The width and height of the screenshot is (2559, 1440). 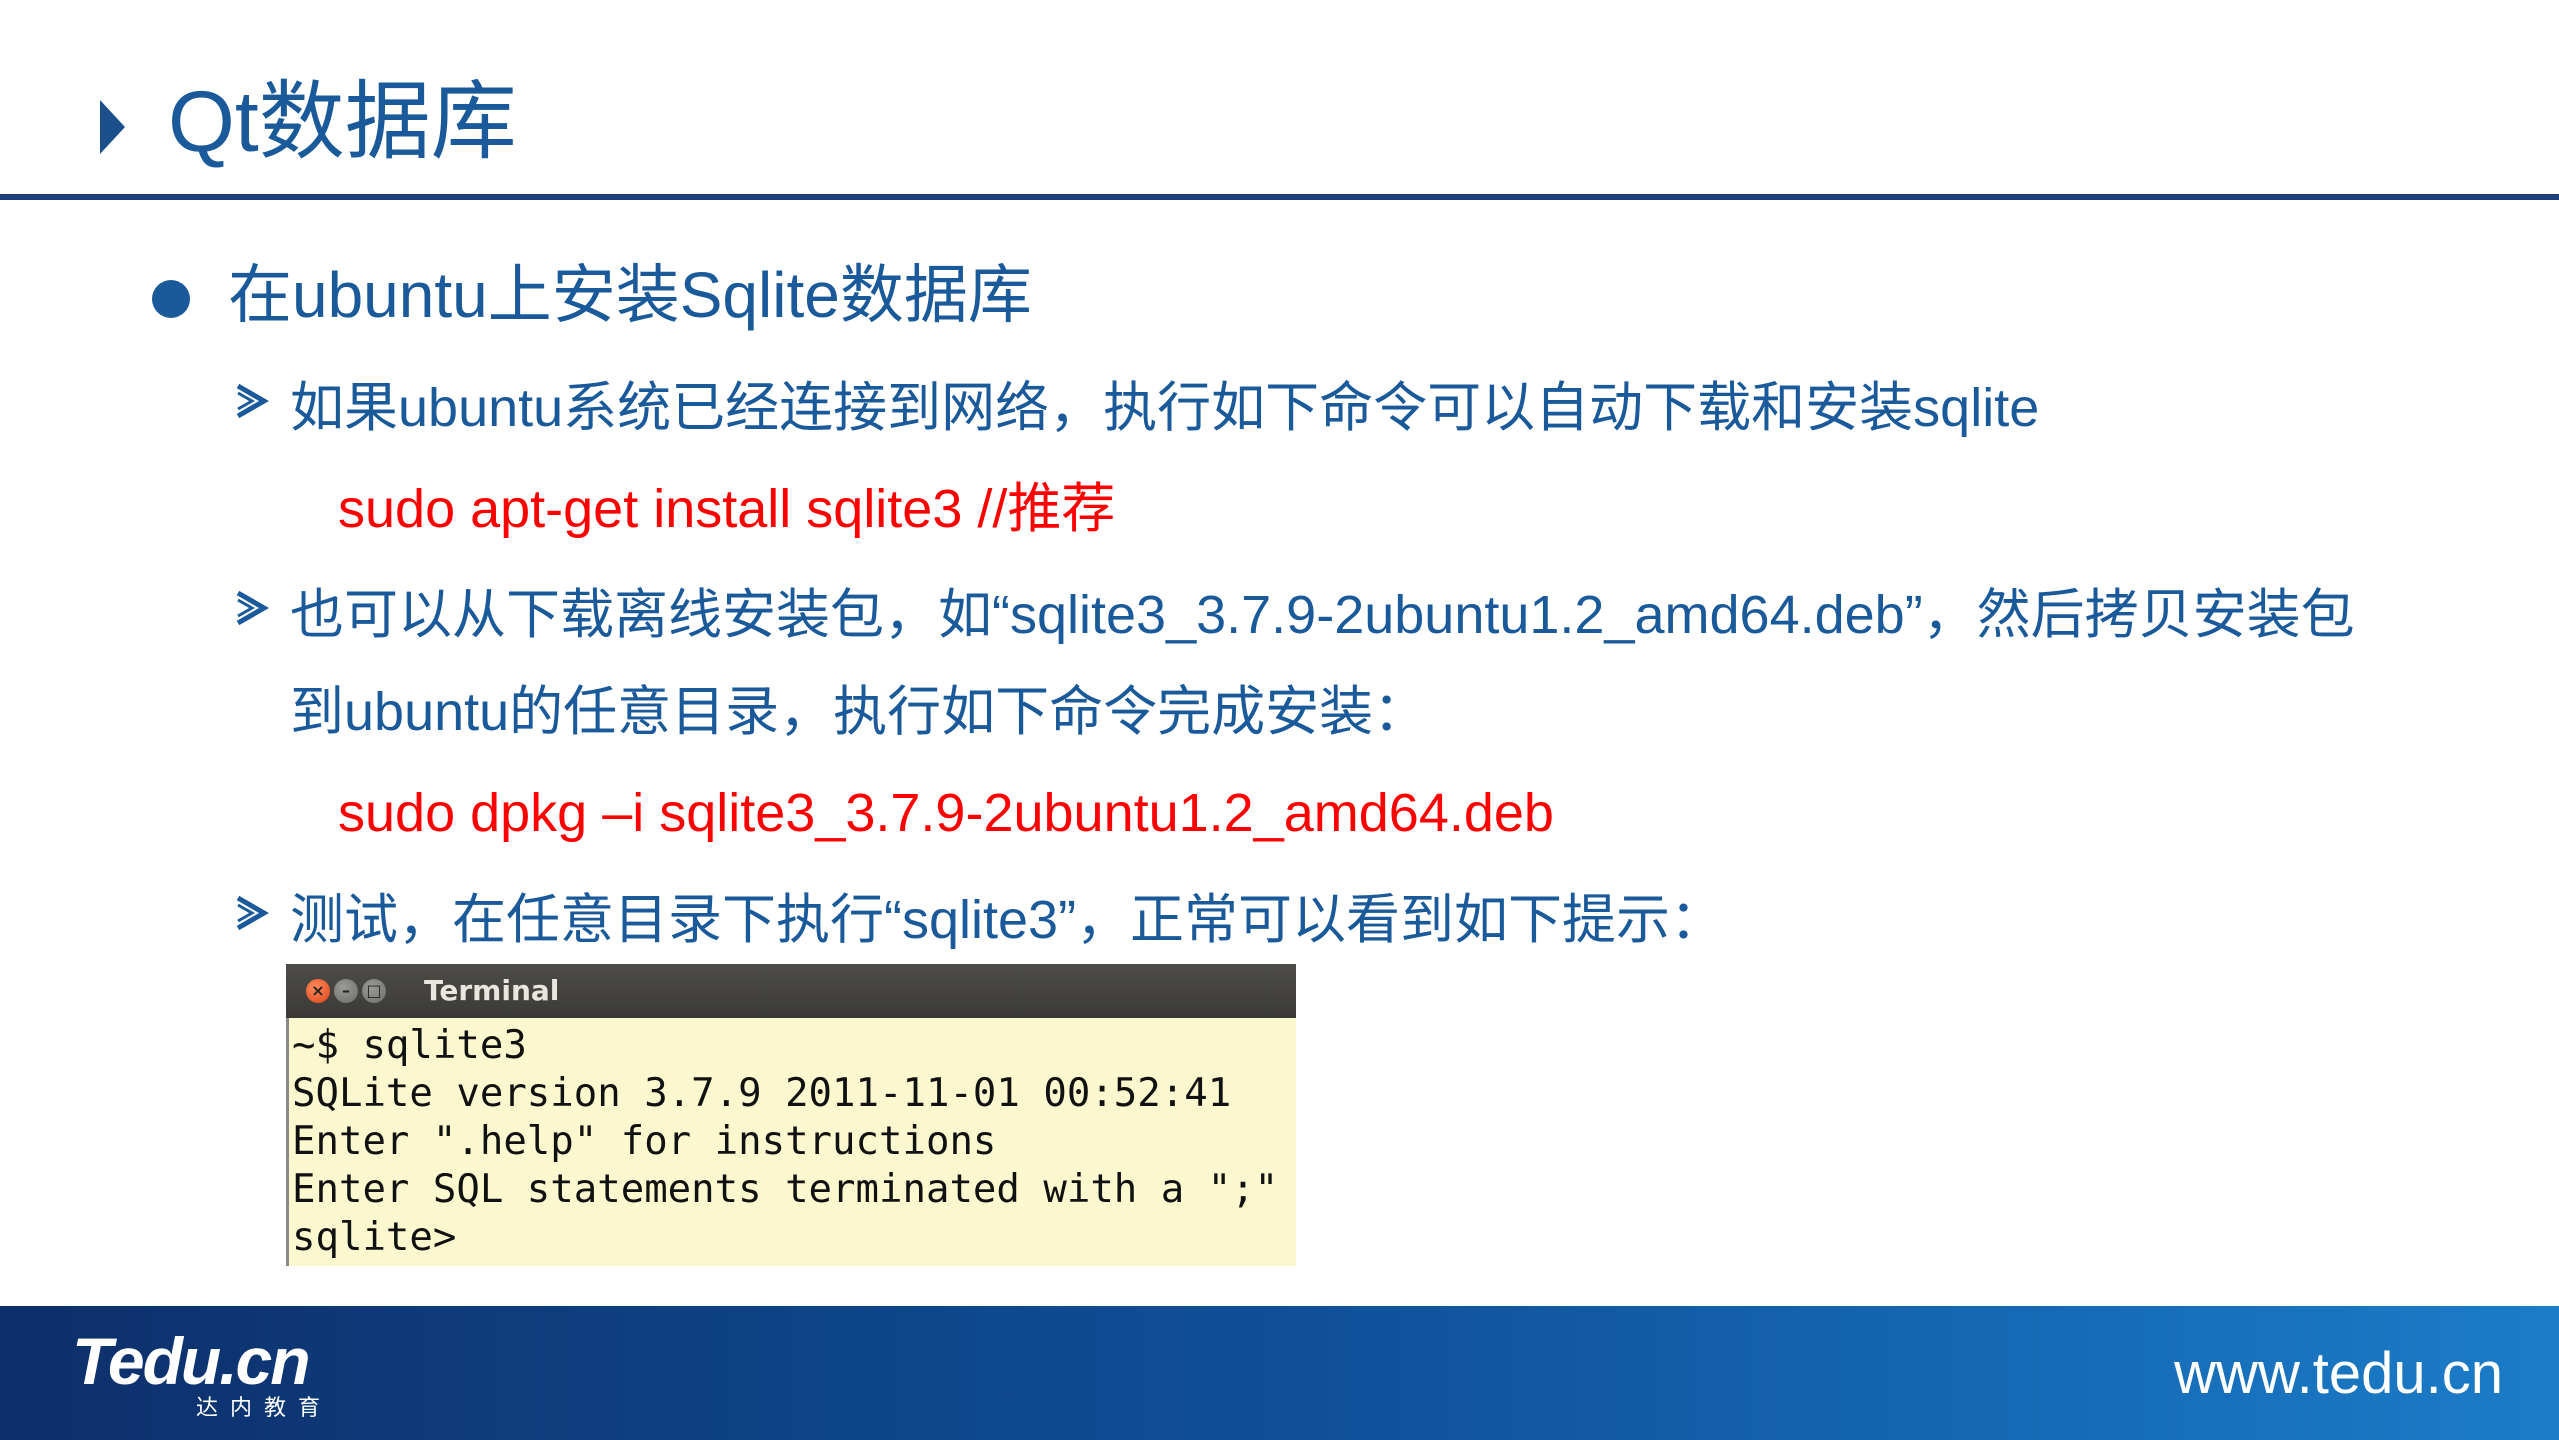 What do you see at coordinates (630, 295) in the screenshot?
I see `main-heading: 在ubuntu上安装Sqlite数据库` at bounding box center [630, 295].